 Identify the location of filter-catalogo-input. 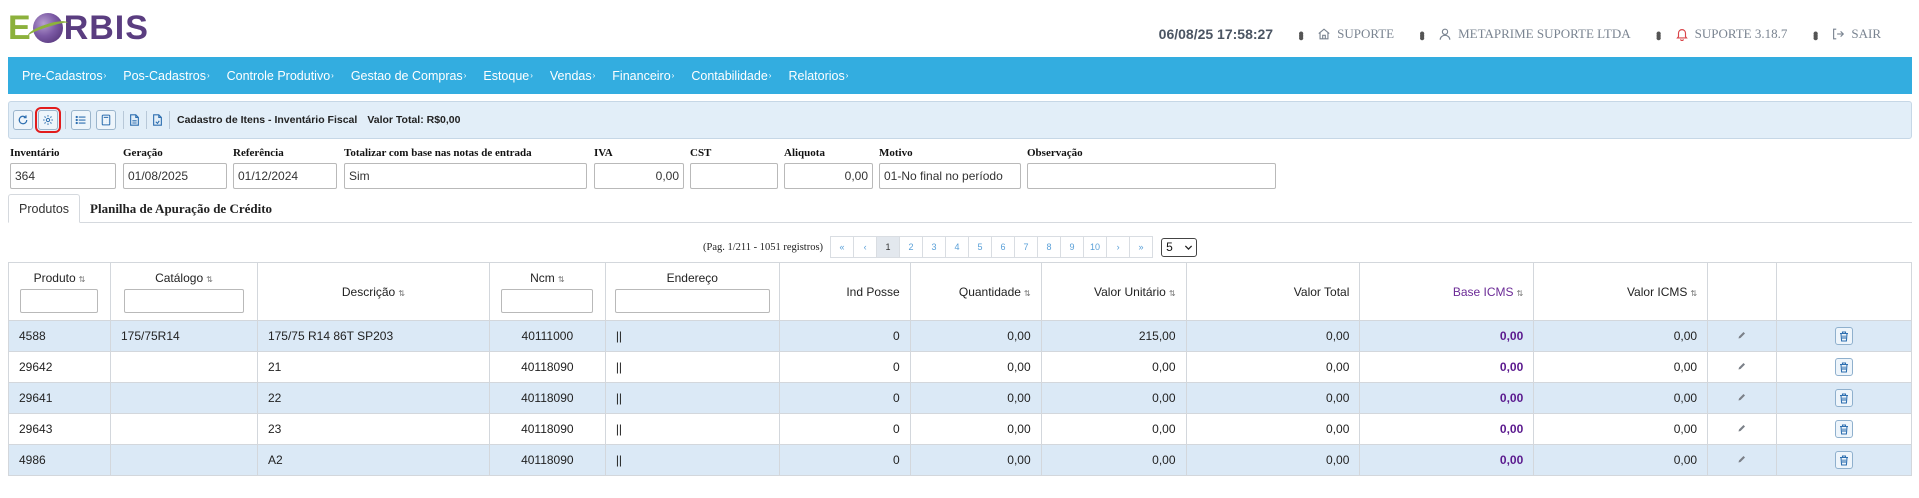
(183, 300).